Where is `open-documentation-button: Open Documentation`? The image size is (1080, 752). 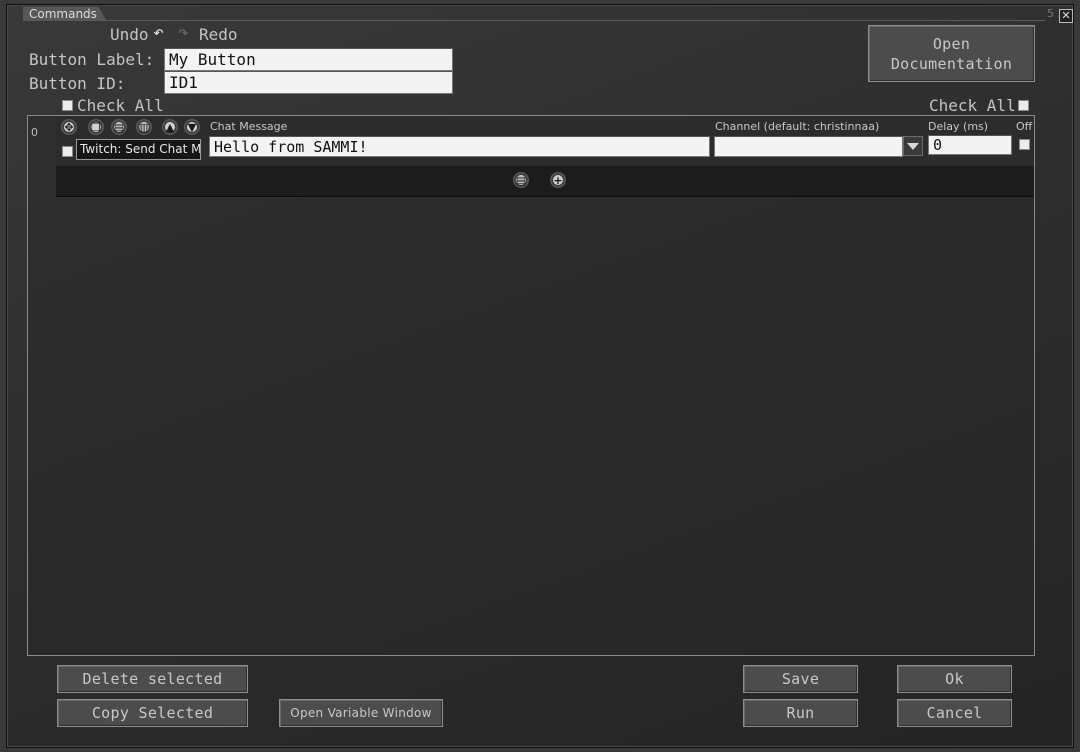
open-documentation-button: Open Documentation is located at coordinates (951, 53).